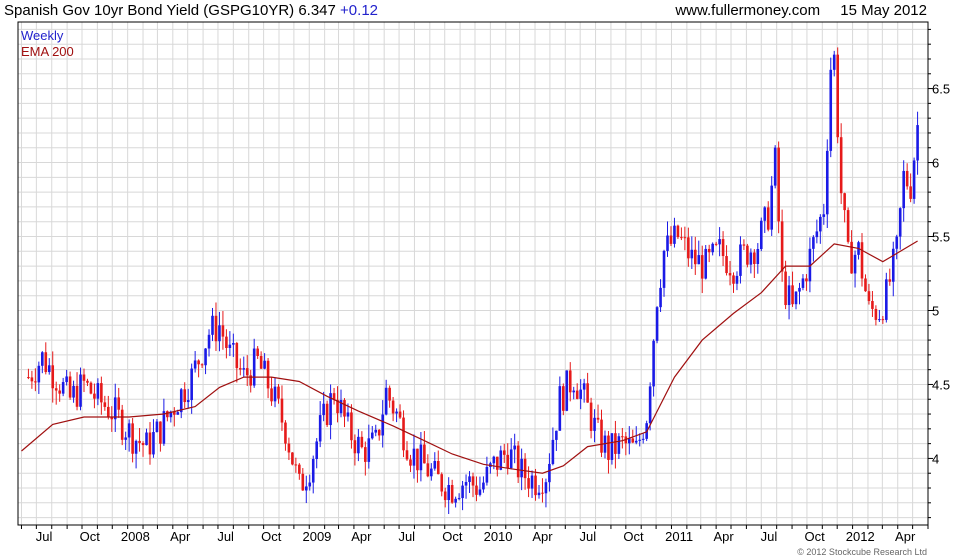 Image resolution: width=980 pixels, height=560 pixels. Describe the element at coordinates (935, 310) in the screenshot. I see `y-tick-label: 5` at that location.